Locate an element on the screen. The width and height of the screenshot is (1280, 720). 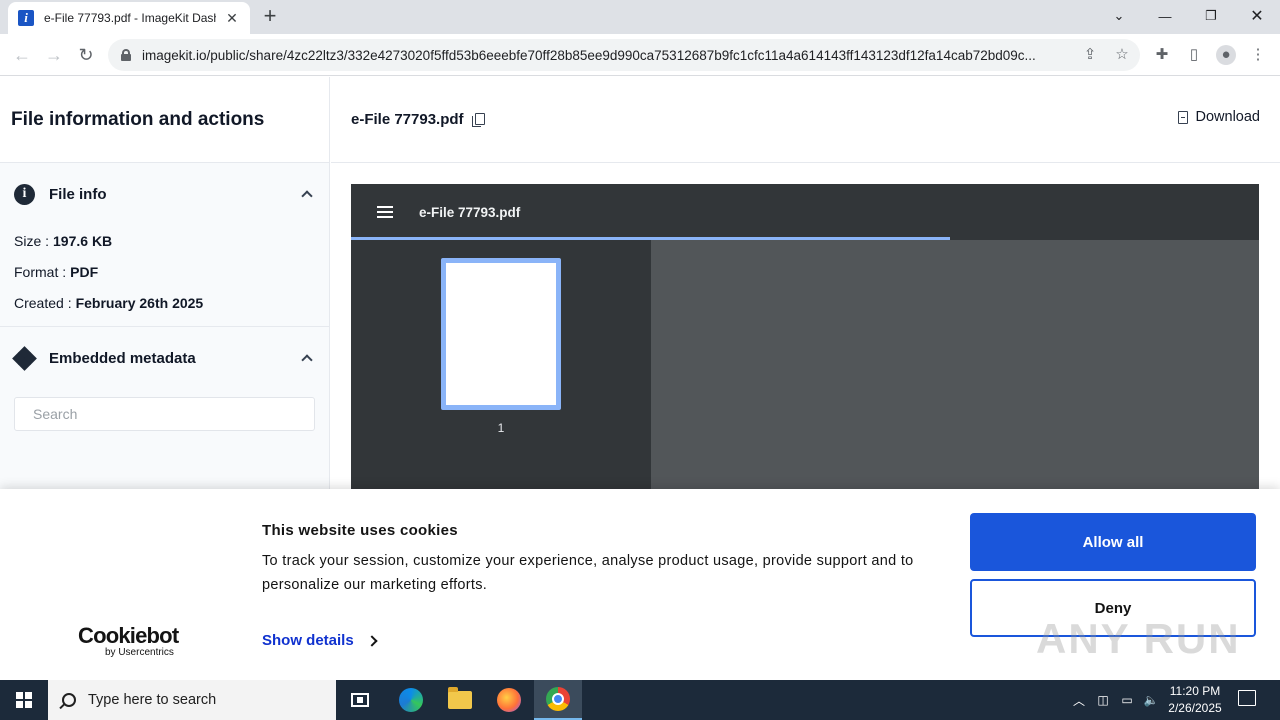
file-name: e-File 77793.pdf is located at coordinates (407, 119).